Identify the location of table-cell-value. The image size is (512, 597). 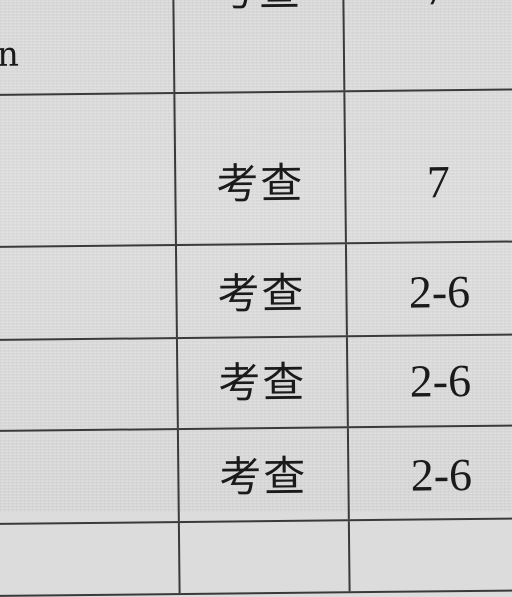
(431, 555).